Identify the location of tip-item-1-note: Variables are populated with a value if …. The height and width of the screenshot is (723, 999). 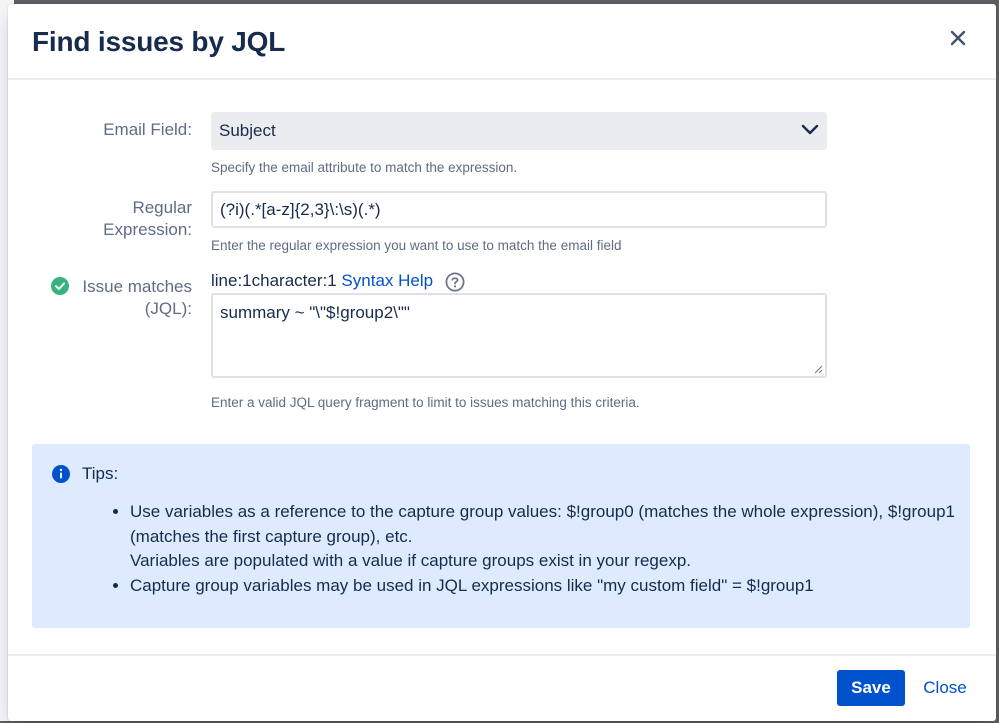
(411, 560).